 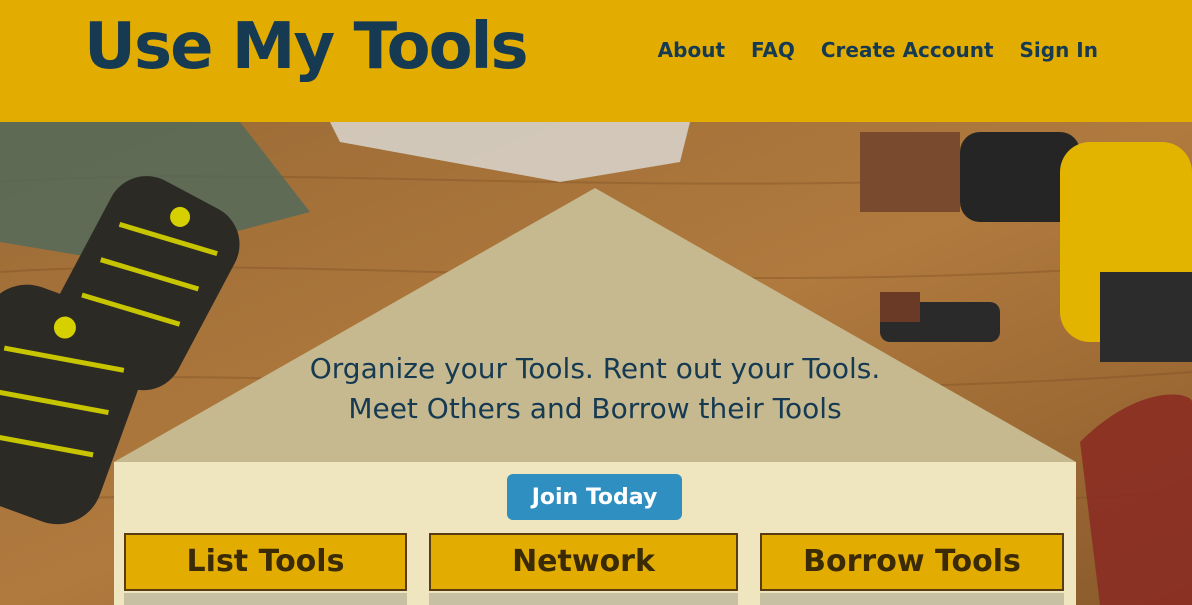 What do you see at coordinates (912, 562) in the screenshot?
I see `borrow-tools-card: Borrow Tools` at bounding box center [912, 562].